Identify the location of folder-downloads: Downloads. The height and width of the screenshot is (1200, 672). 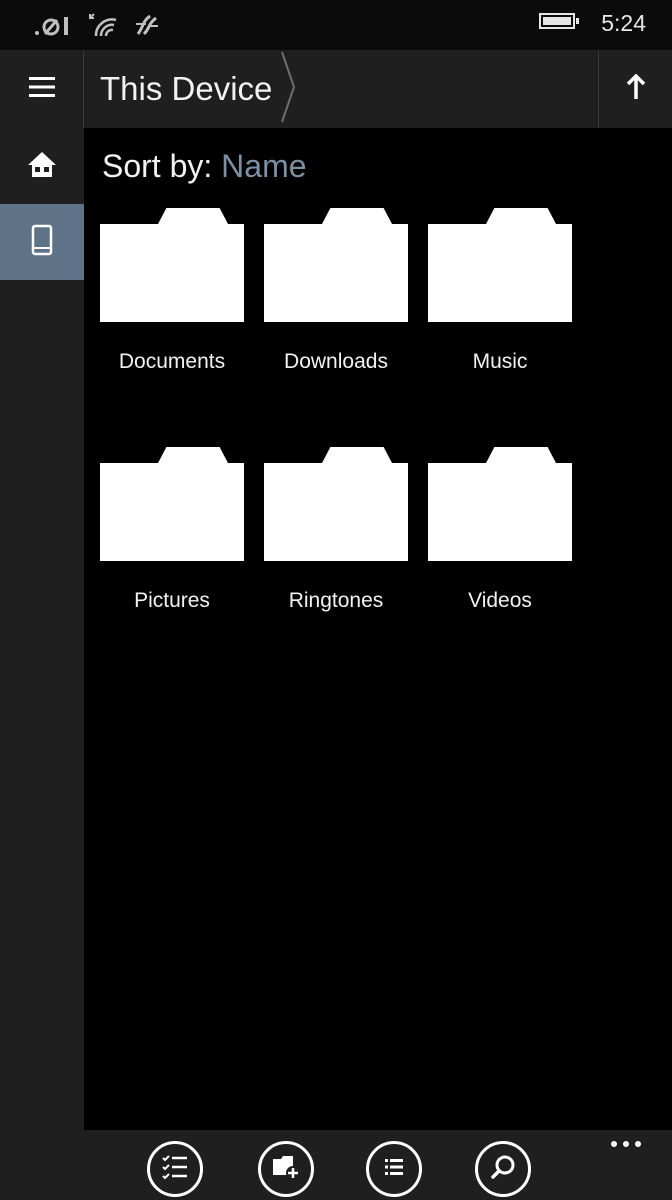
(336, 303).